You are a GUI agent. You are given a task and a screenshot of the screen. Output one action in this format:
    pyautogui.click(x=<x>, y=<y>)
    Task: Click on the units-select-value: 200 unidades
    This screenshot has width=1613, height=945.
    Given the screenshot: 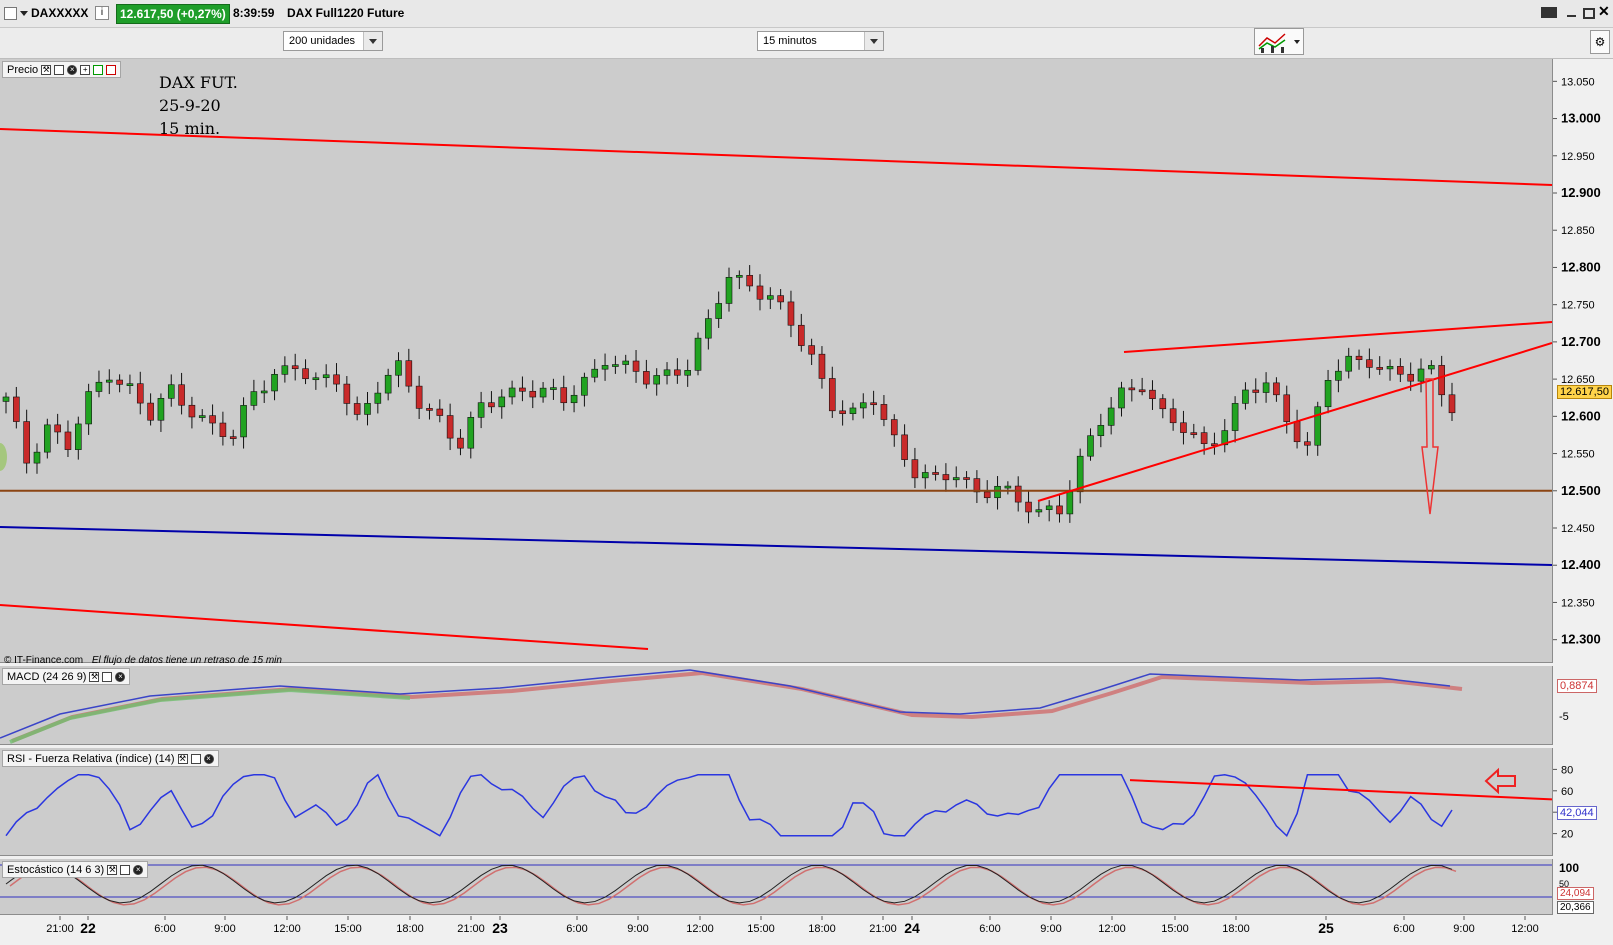 What is the action you would take?
    pyautogui.click(x=322, y=41)
    